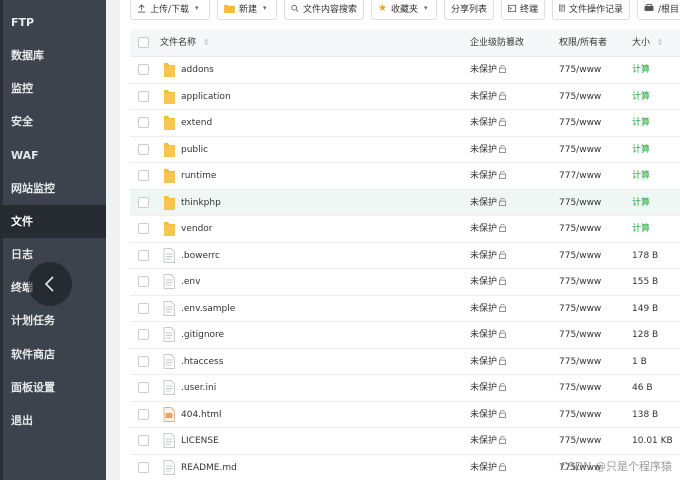 This screenshot has width=680, height=480. Describe the element at coordinates (405, 229) in the screenshot. I see `table-row: vendor 未保护 775/www 计算` at that location.